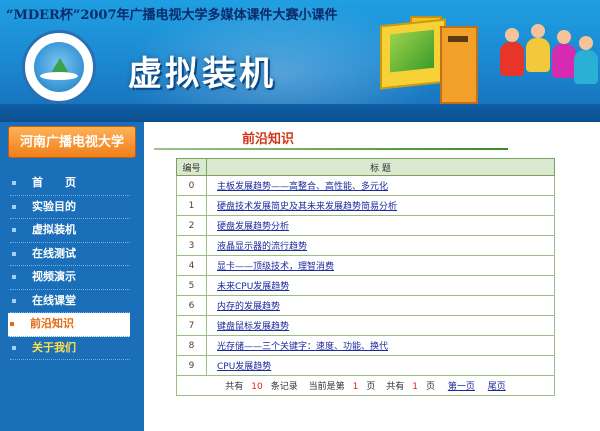 Image resolution: width=600 pixels, height=431 pixels. I want to click on sidebar-item-home: 首 页, so click(70, 184).